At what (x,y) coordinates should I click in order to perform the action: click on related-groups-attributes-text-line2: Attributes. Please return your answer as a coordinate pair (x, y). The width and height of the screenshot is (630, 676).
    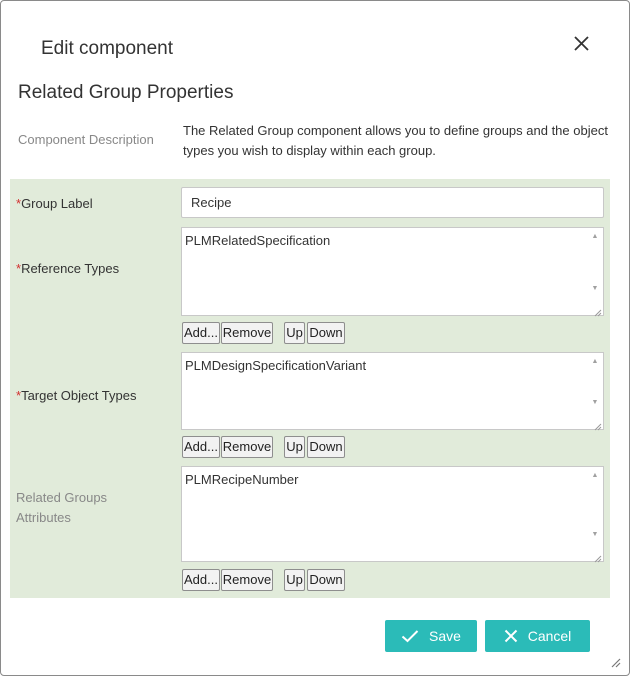
    Looking at the image, I should click on (43, 517).